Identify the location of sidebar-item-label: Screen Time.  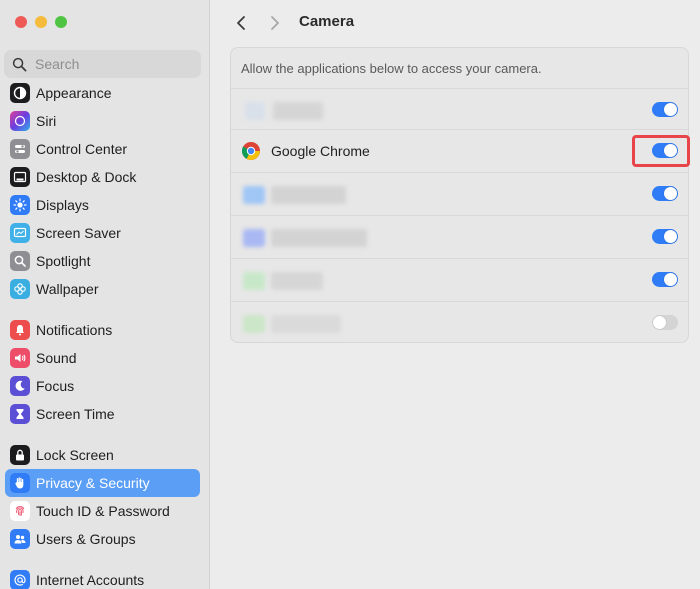
(75, 414).